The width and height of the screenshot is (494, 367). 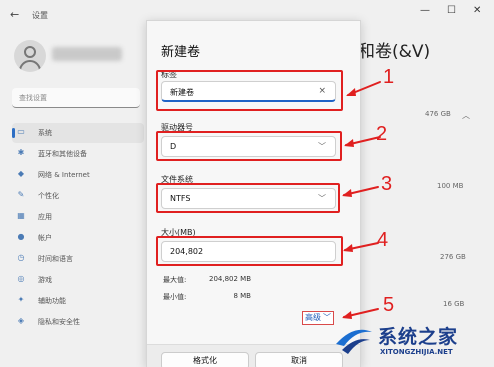 I want to click on sidebar-item: ● 帐户, so click(x=78, y=238).